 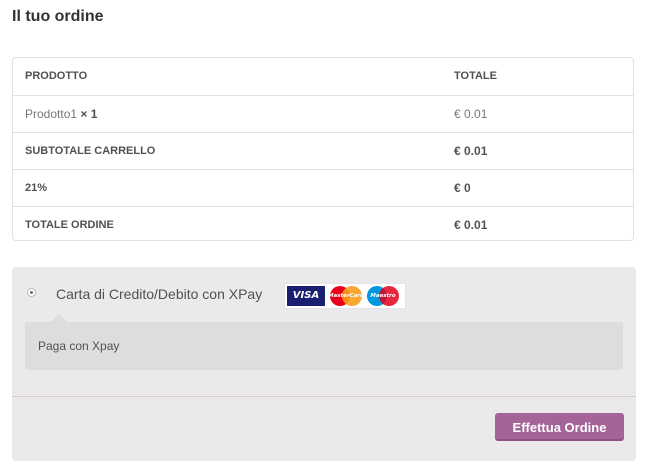 What do you see at coordinates (471, 151) in the screenshot?
I see `subtotal-value: € 0.01` at bounding box center [471, 151].